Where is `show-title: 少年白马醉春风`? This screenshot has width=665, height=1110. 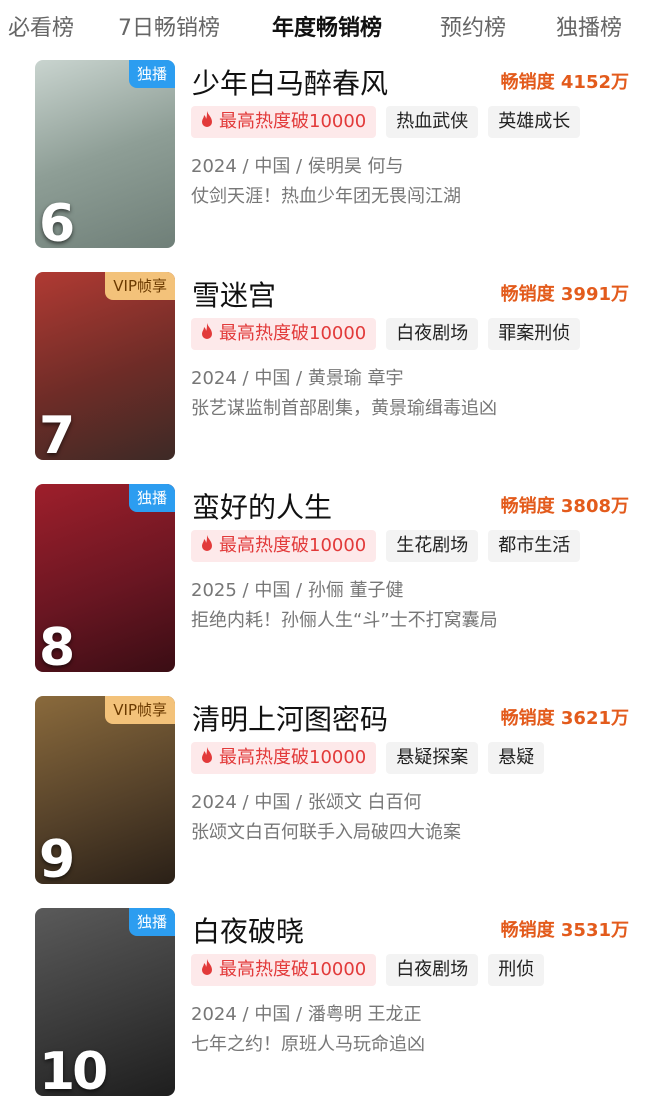
show-title: 少年白马醉春风 is located at coordinates (290, 82).